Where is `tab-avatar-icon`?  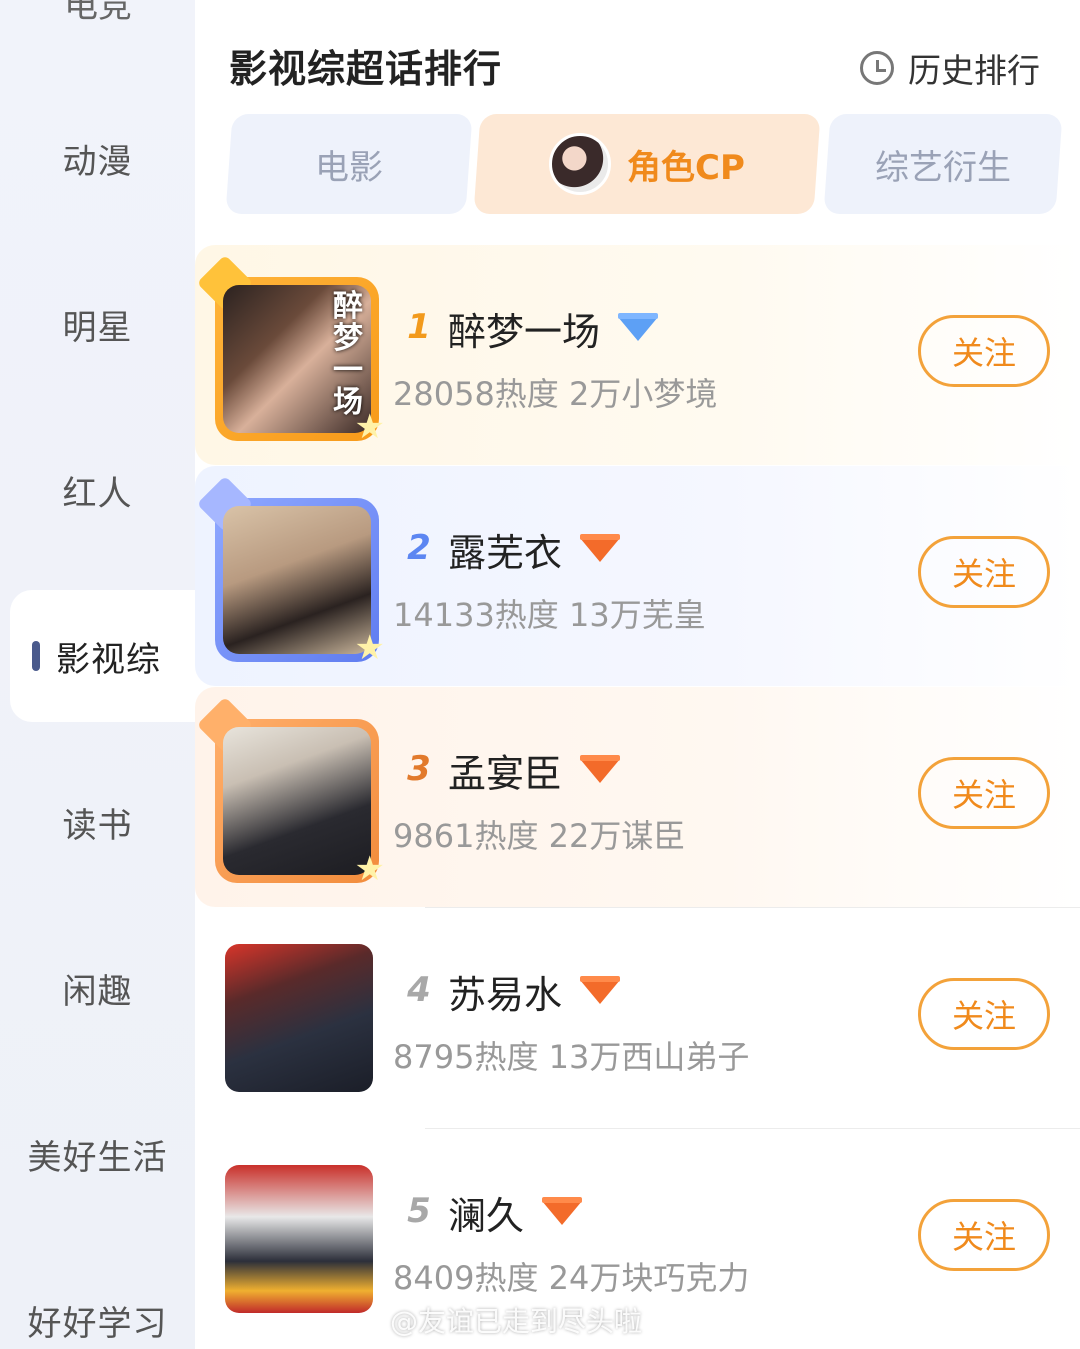
tab-avatar-icon is located at coordinates (580, 164).